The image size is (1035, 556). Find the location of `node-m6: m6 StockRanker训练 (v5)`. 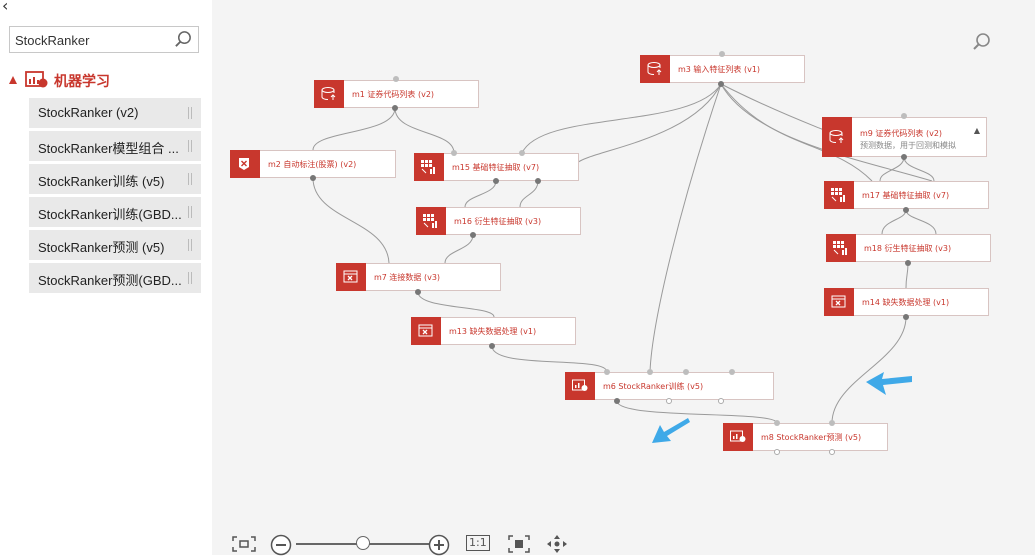

node-m6: m6 StockRanker训练 (v5) is located at coordinates (669, 386).